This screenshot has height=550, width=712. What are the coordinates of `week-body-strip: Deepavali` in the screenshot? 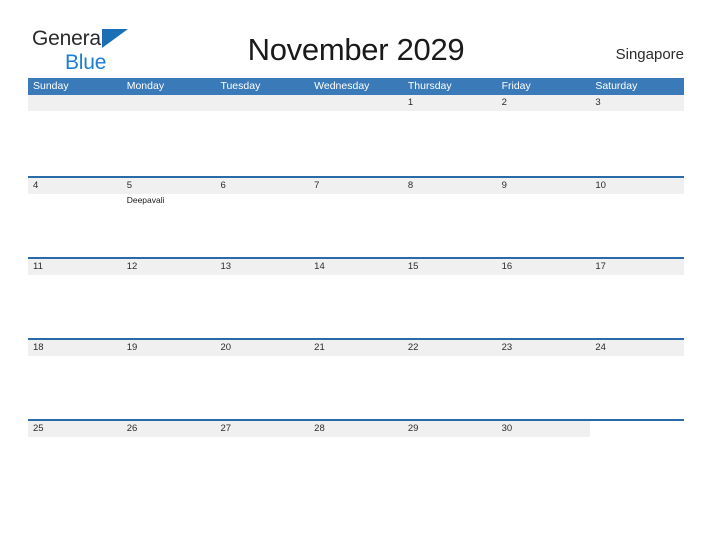 It's located at (356, 225).